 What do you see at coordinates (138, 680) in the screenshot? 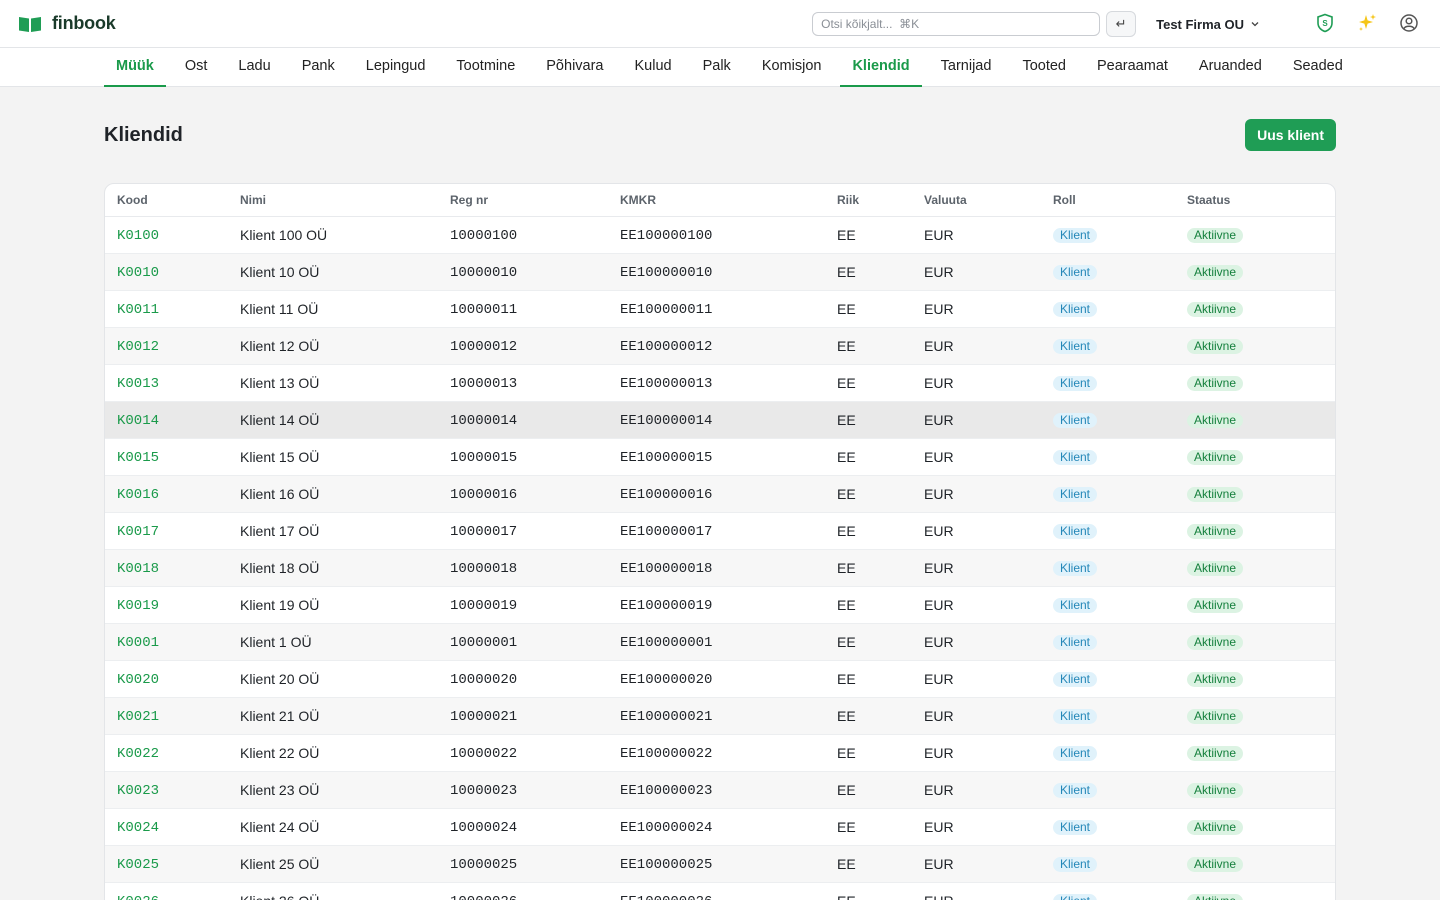
I see `client-code-link: K0020` at bounding box center [138, 680].